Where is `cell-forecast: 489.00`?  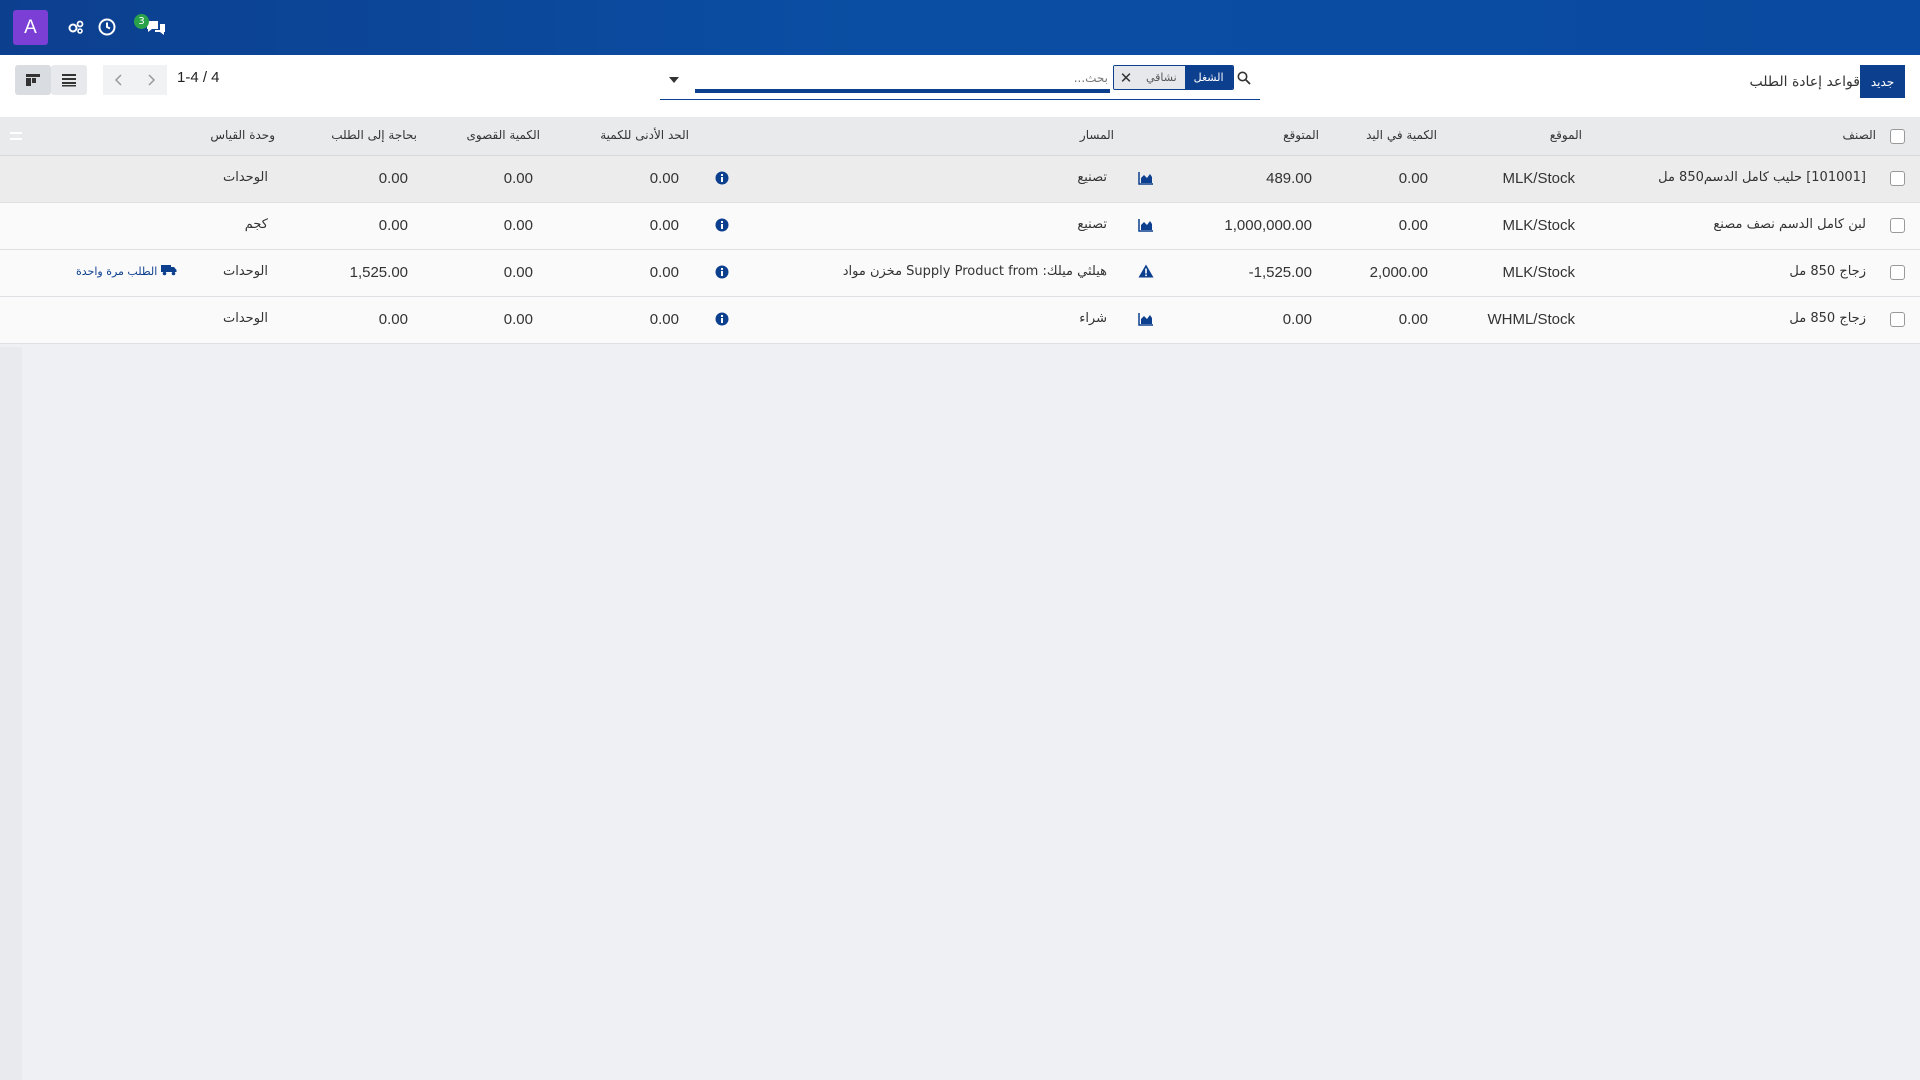 cell-forecast: 489.00 is located at coordinates (1289, 178).